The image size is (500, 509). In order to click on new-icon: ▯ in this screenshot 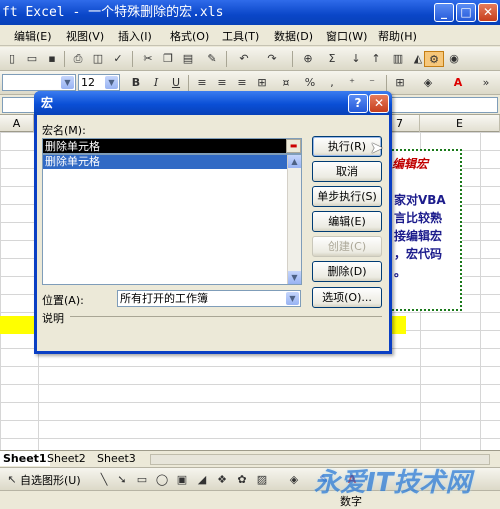, I will do `click(12, 59)`.